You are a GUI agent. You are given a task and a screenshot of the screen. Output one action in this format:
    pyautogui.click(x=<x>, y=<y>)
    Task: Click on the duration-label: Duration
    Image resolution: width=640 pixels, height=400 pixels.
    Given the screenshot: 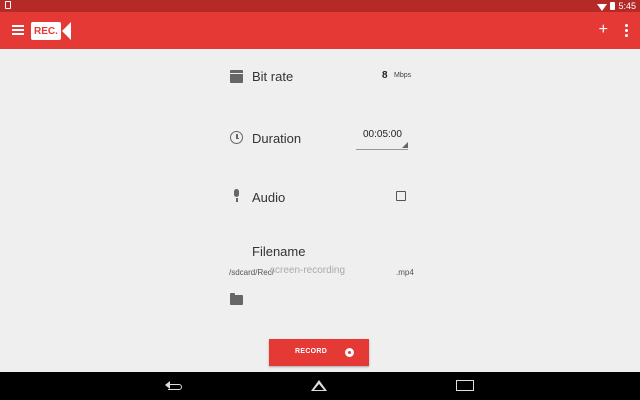 What is the action you would take?
    pyautogui.click(x=277, y=138)
    